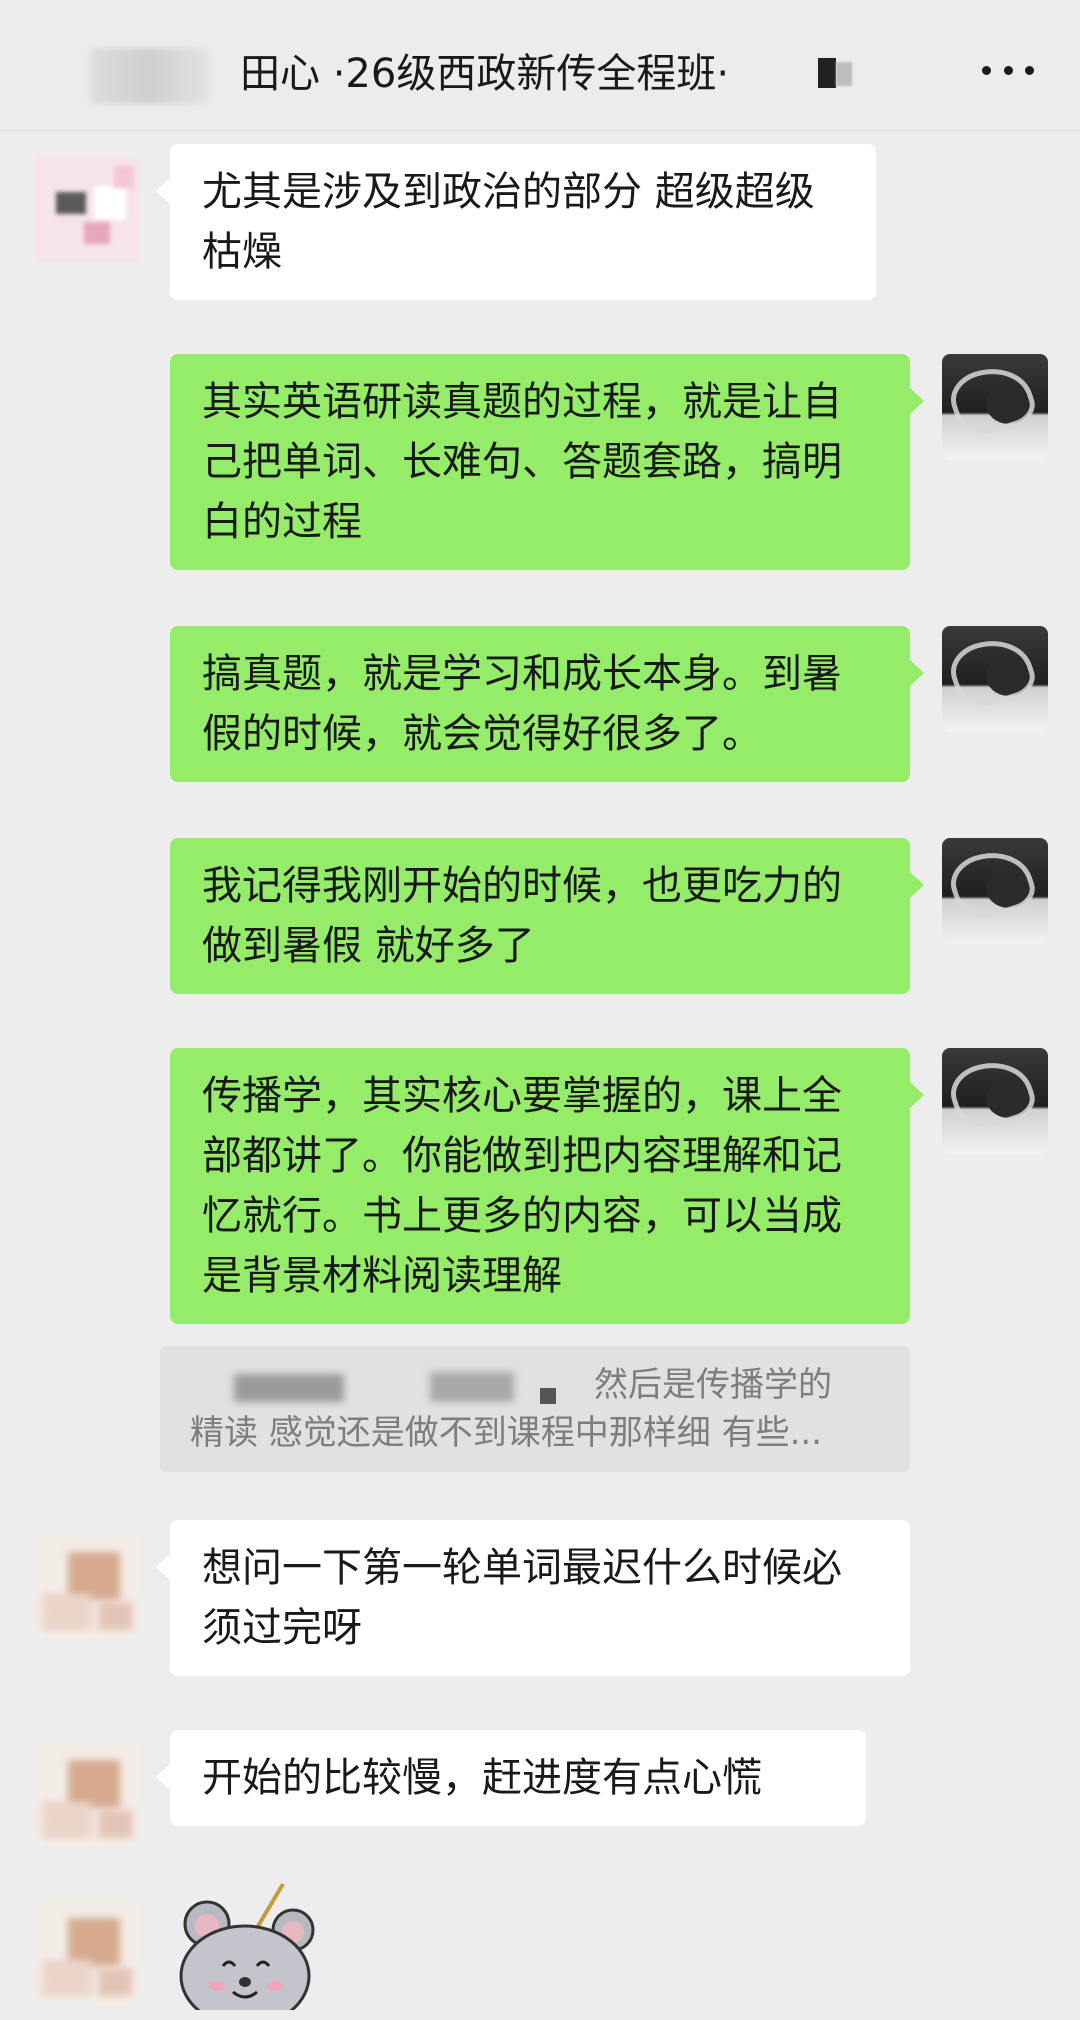  I want to click on message-bubble-self: 其实英语研读真题的过程，就是让自己把单词、长难句、答题套路，搞明白的过程, so click(547, 462).